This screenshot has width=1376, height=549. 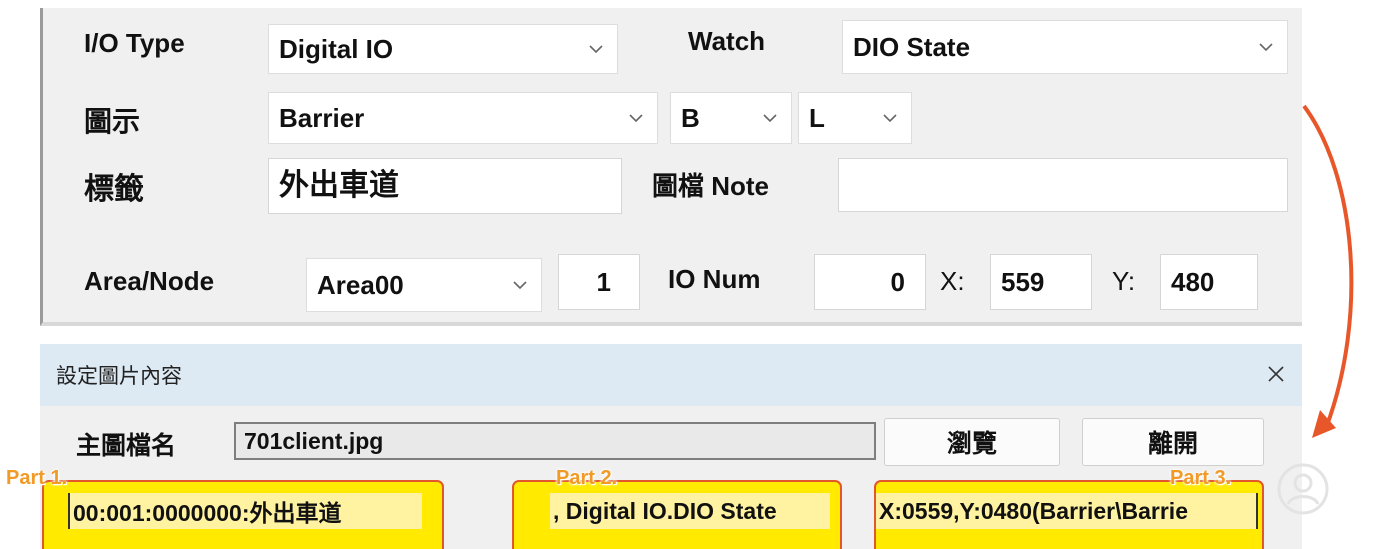 I want to click on note-input, so click(x=1063, y=185).